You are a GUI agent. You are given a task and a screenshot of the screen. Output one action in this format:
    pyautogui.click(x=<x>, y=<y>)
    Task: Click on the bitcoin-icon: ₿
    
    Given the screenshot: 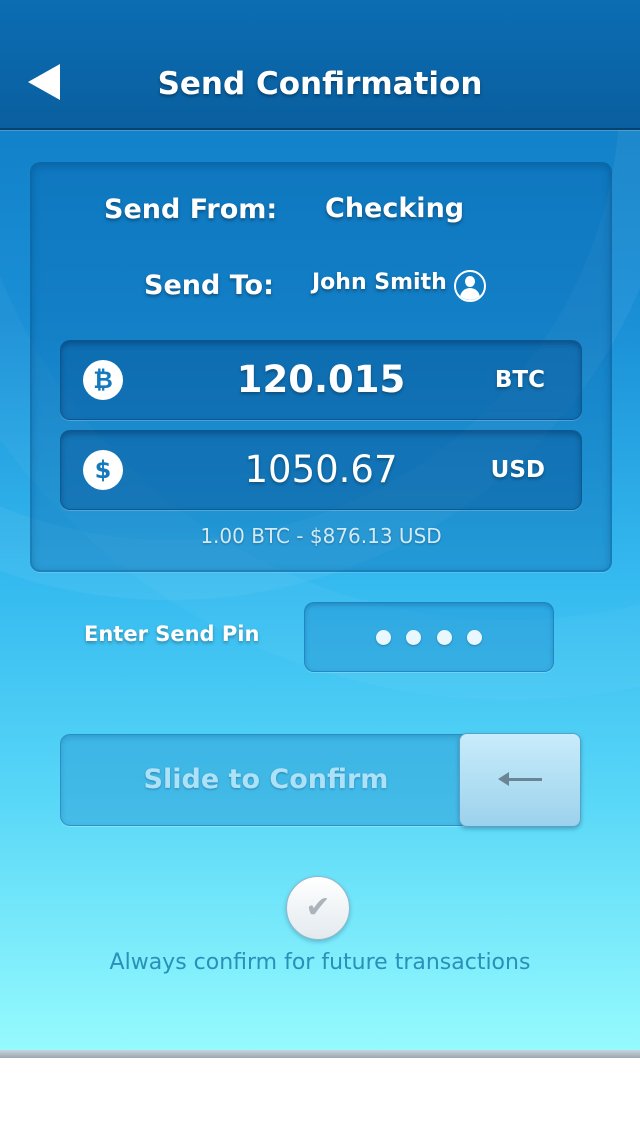 What is the action you would take?
    pyautogui.click(x=103, y=380)
    